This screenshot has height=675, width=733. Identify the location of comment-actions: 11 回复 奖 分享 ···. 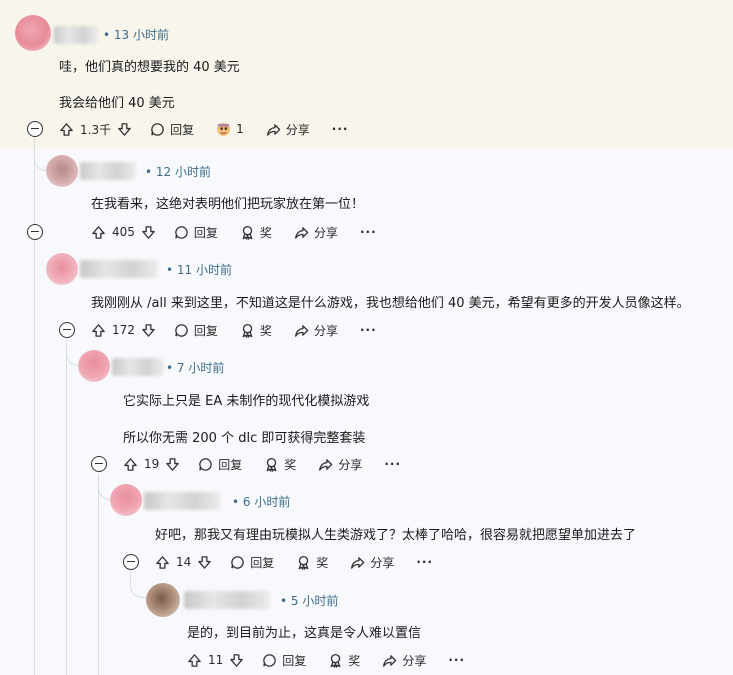
(326, 660).